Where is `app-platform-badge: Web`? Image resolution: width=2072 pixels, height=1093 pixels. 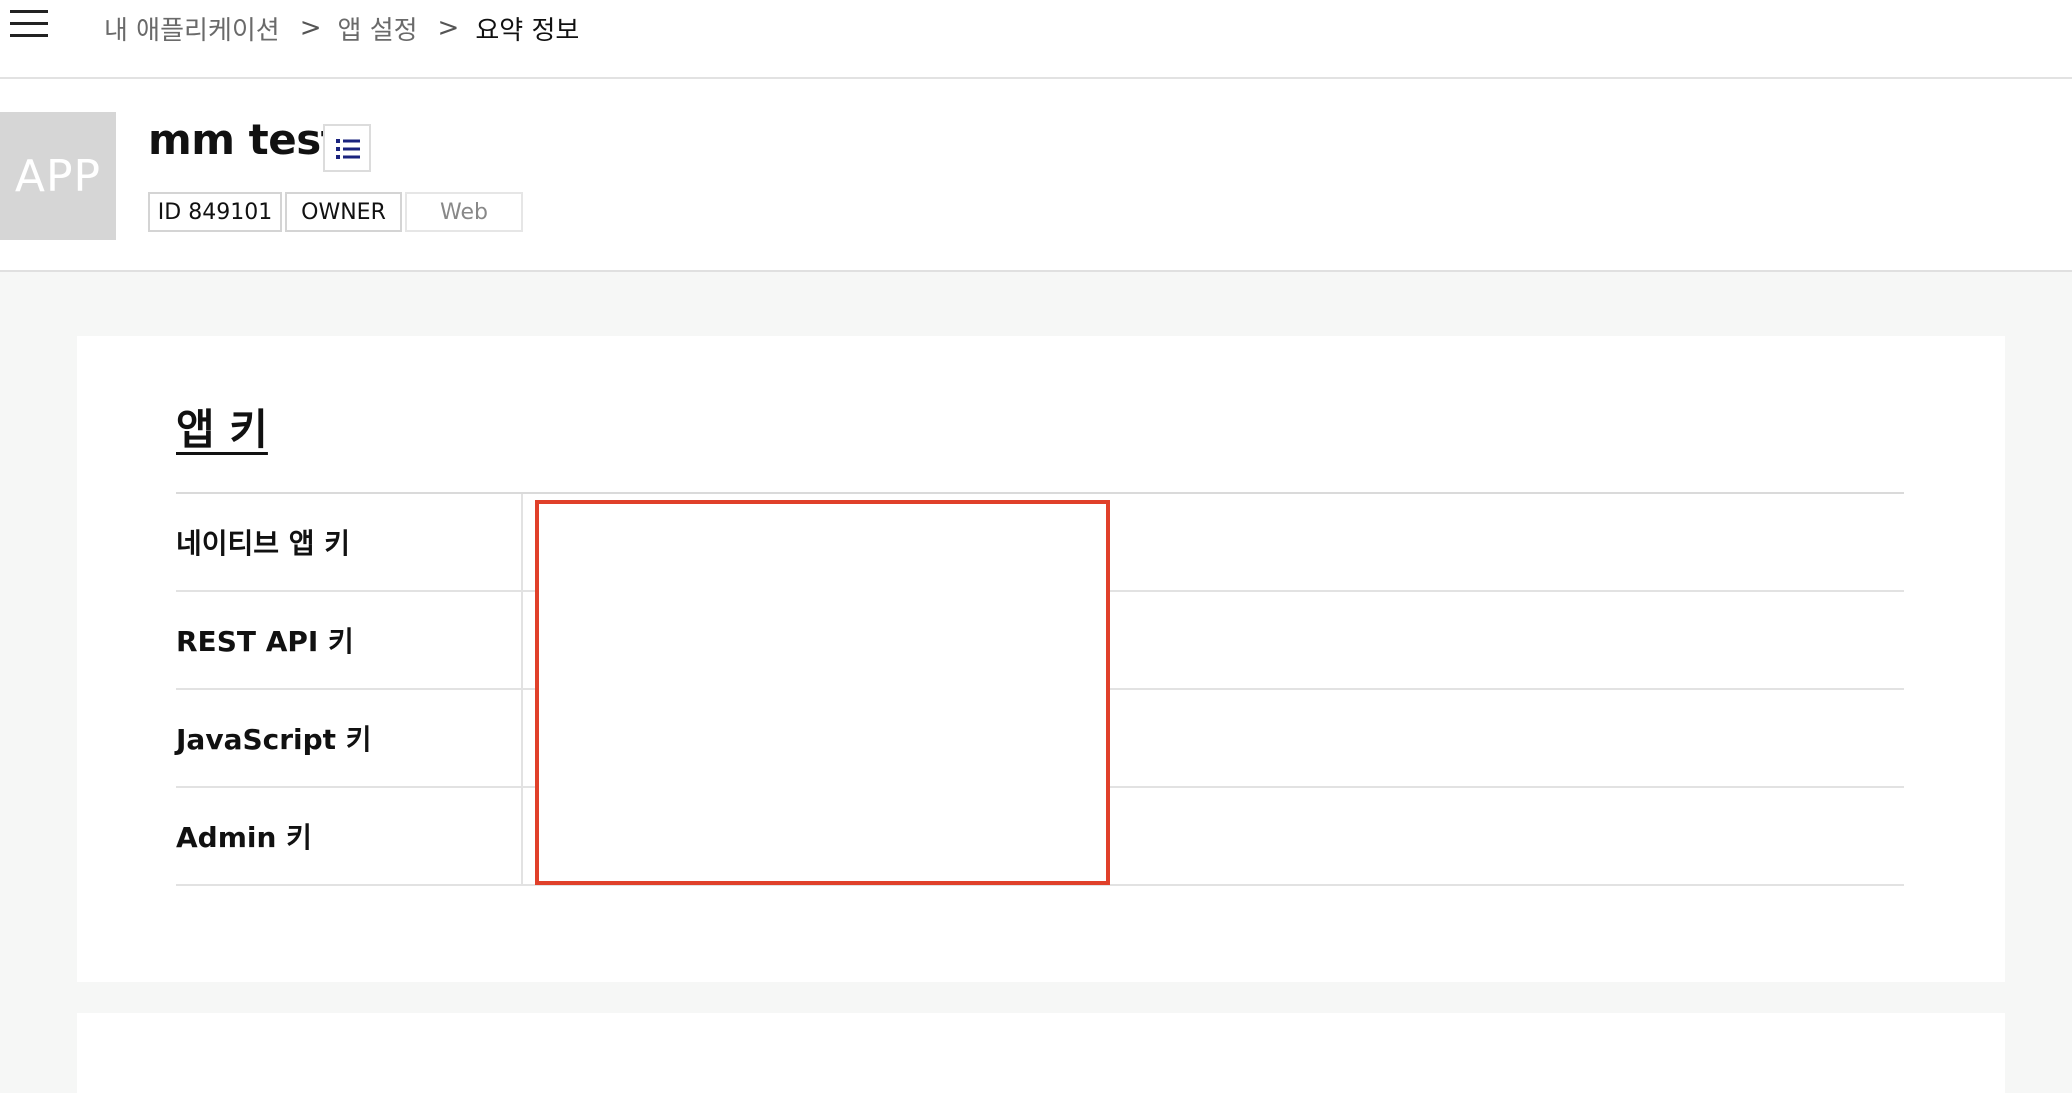 app-platform-badge: Web is located at coordinates (464, 212).